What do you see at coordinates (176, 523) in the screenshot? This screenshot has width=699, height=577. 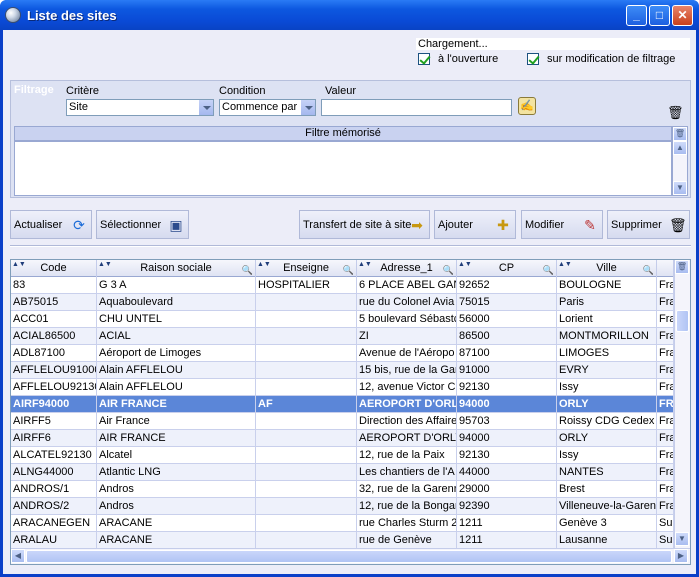 I see `table-cell: ARACANE` at bounding box center [176, 523].